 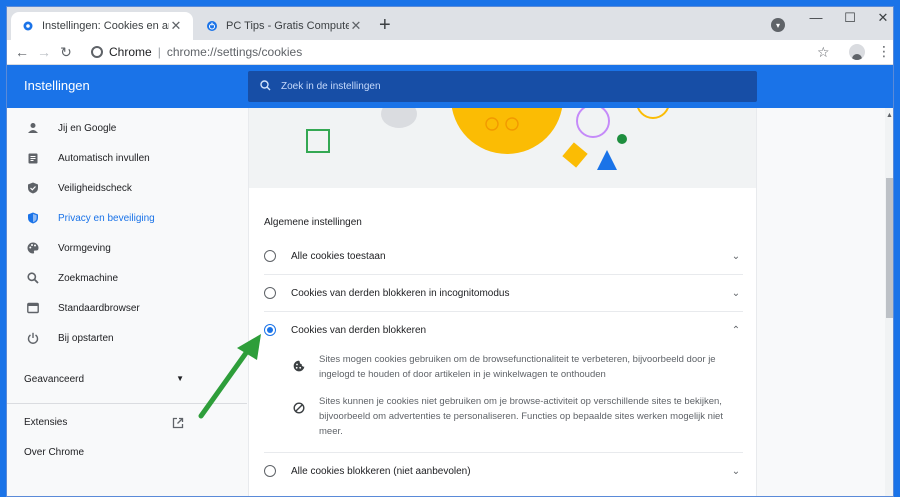 I want to click on sidebar-extensions: Extensies, so click(x=104, y=424).